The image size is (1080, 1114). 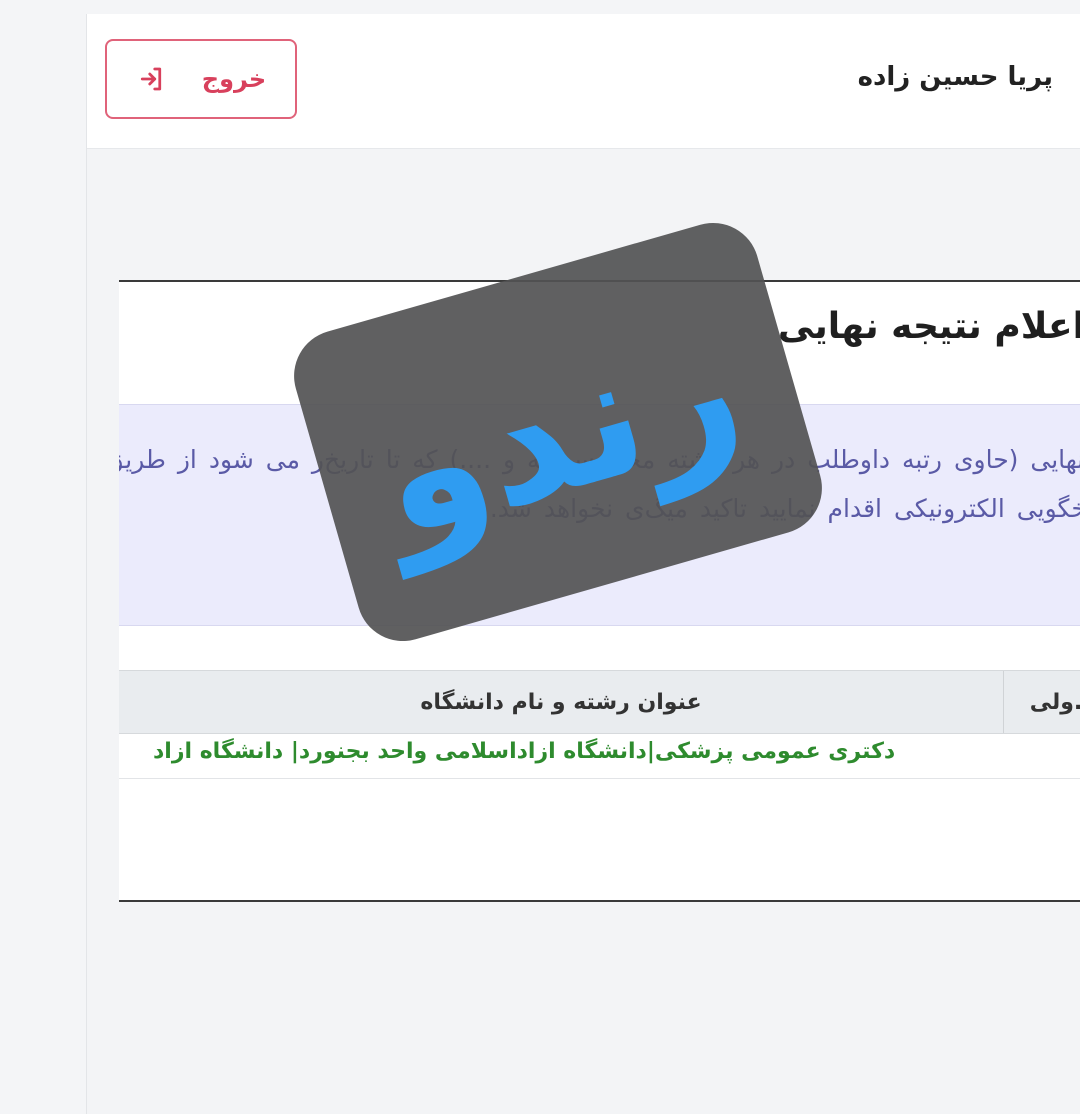 I want to click on column-header-field-university: عنوان رشته و نام دانشگاه, so click(x=561, y=702).